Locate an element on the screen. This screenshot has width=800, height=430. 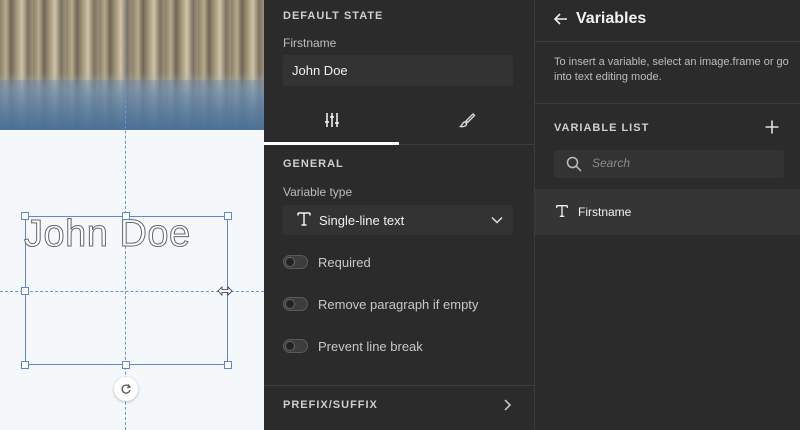
brush-icon is located at coordinates (466, 120).